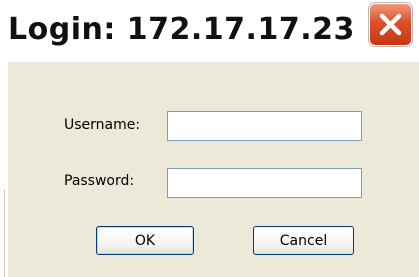 Image resolution: width=419 pixels, height=277 pixels. I want to click on username-field, so click(264, 126).